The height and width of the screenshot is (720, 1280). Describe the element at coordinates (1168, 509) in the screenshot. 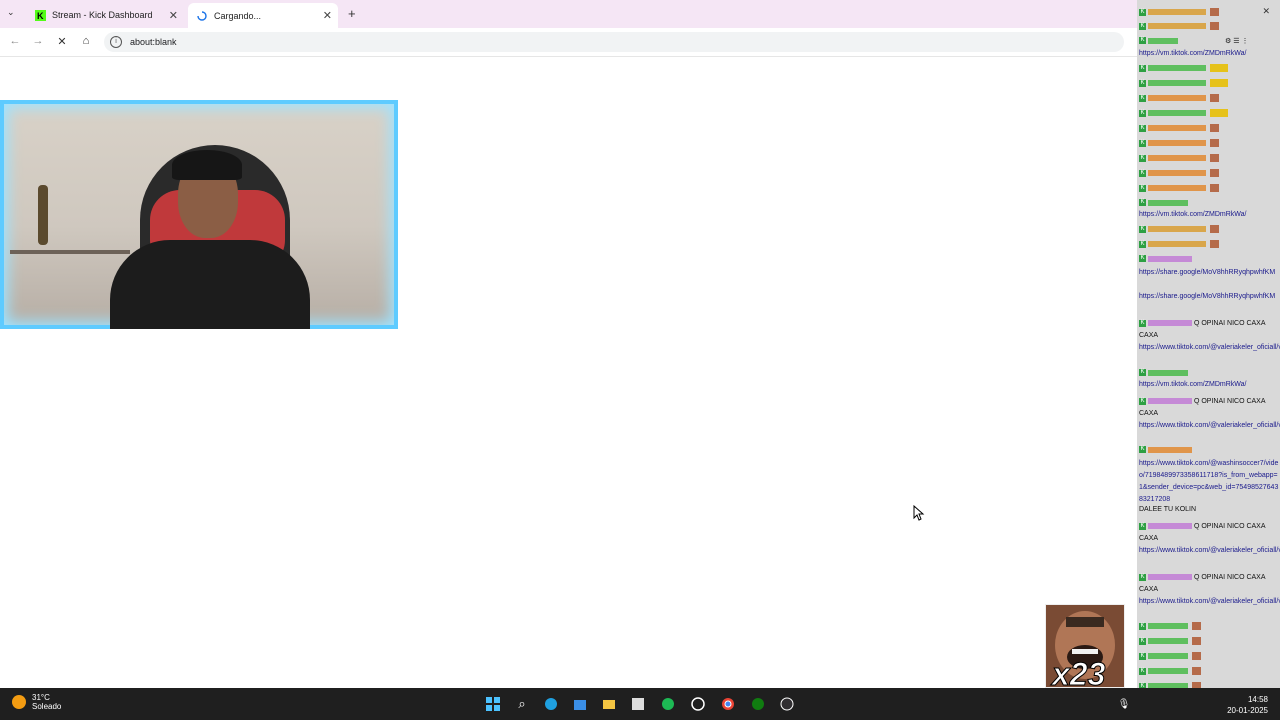

I see `chat-message: DALEE TU KOLIN` at that location.